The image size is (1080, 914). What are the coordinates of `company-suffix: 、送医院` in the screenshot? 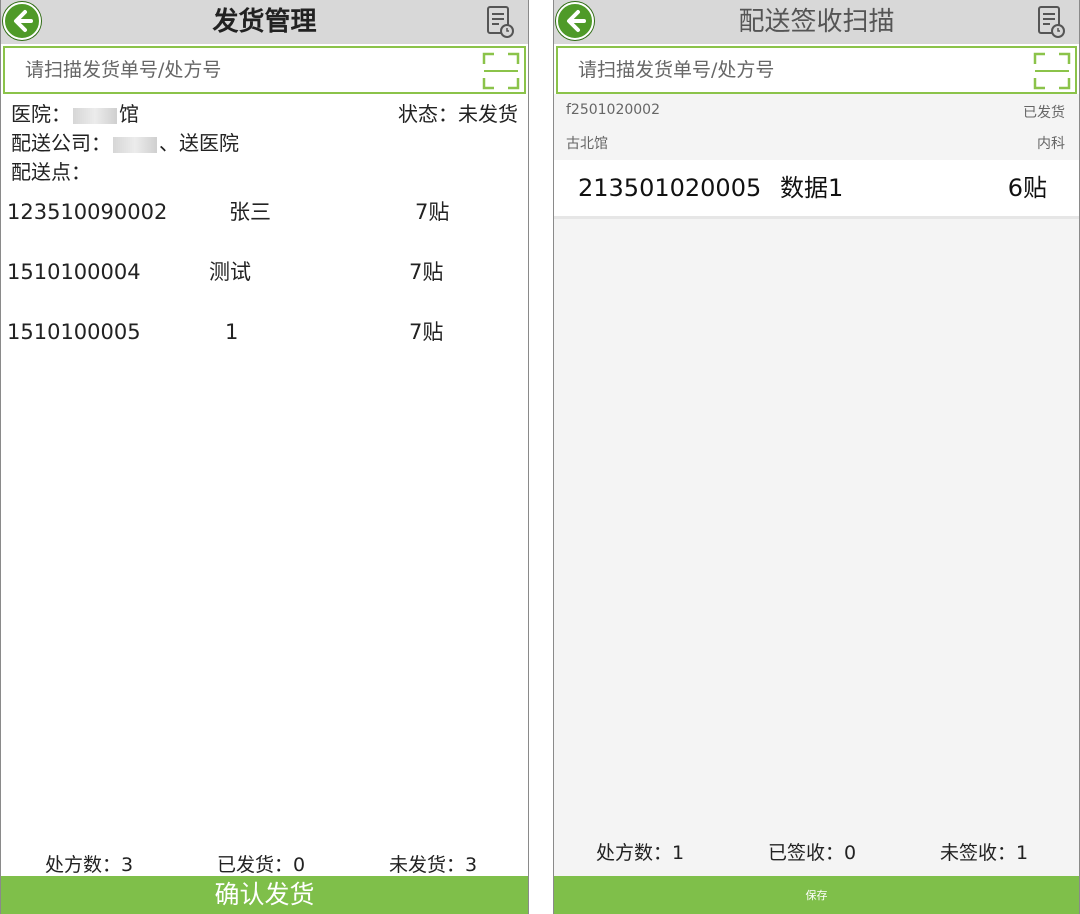 It's located at (199, 143).